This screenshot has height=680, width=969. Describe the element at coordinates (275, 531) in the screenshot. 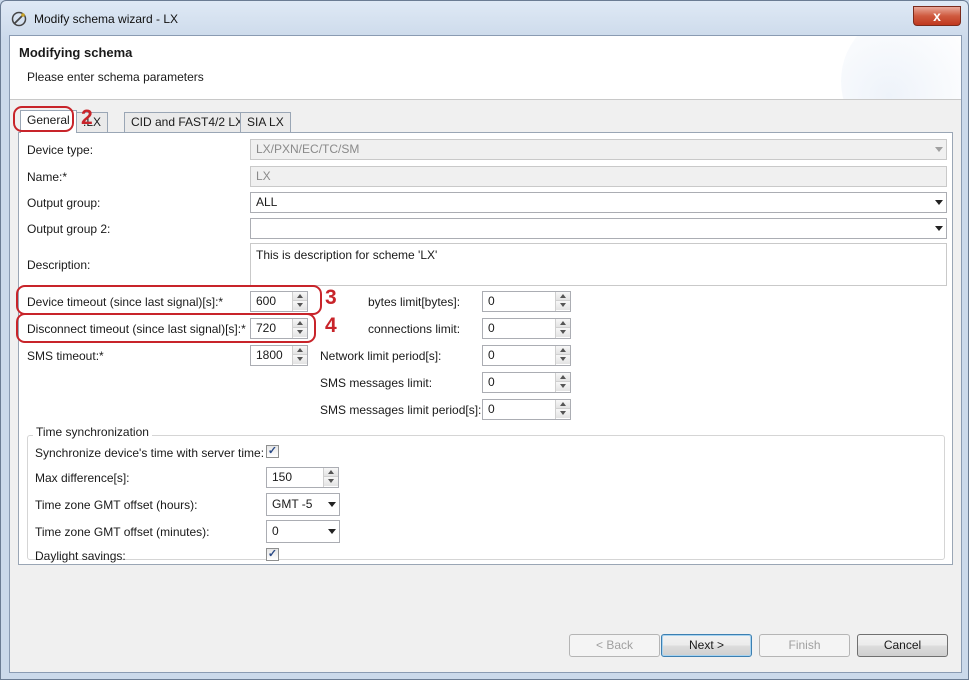

I see `tz-minutes-value: 0` at that location.